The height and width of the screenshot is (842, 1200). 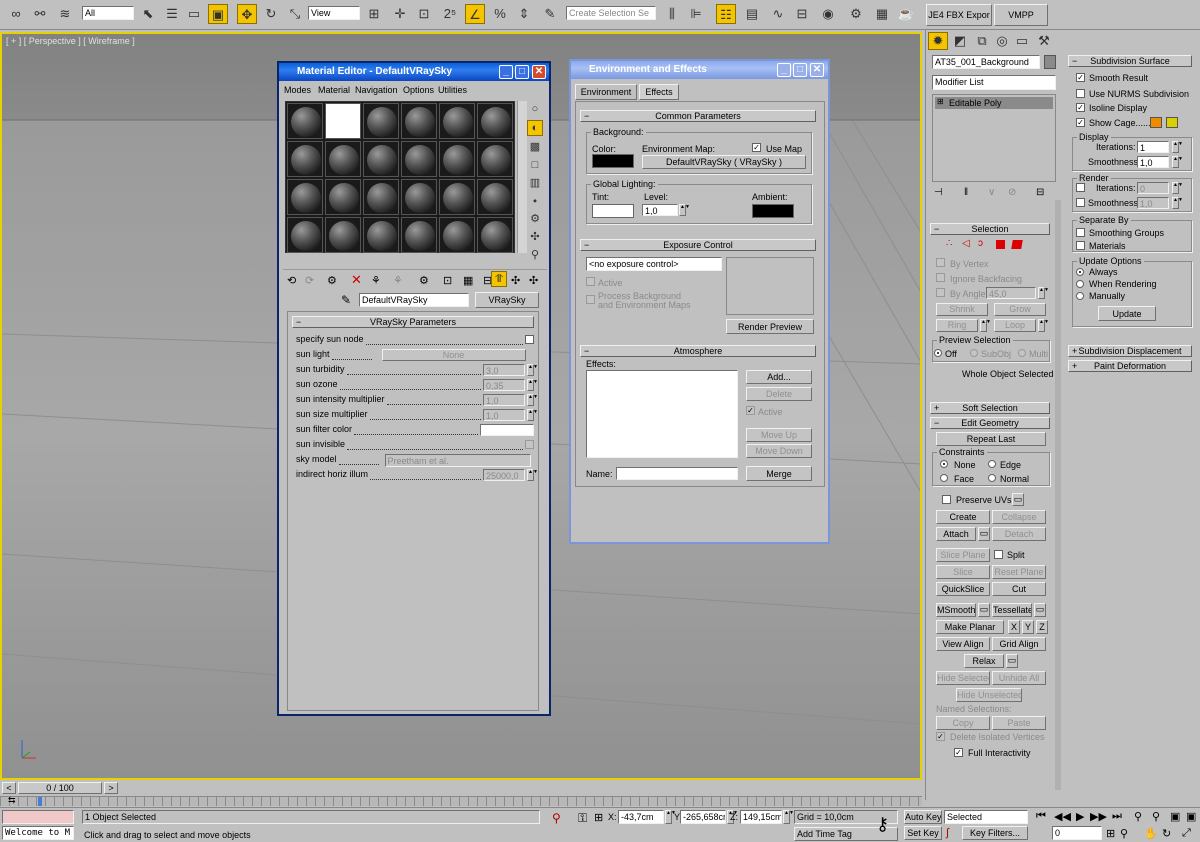 What do you see at coordinates (529, 444) in the screenshot?
I see `sun-invisible-checkbox` at bounding box center [529, 444].